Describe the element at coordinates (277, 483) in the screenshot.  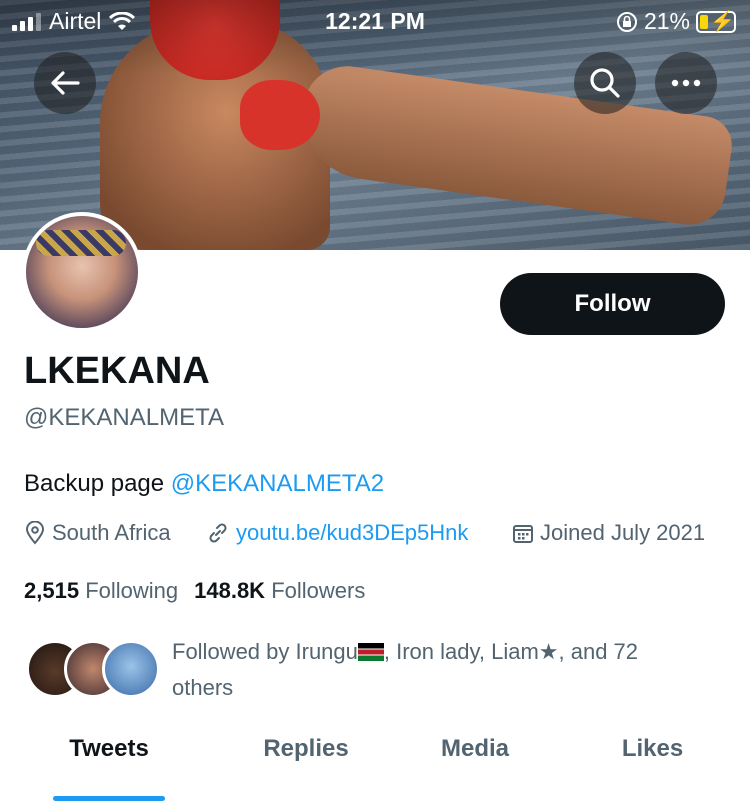
I see `bio-mention-link: @KEKANALMETA2` at that location.